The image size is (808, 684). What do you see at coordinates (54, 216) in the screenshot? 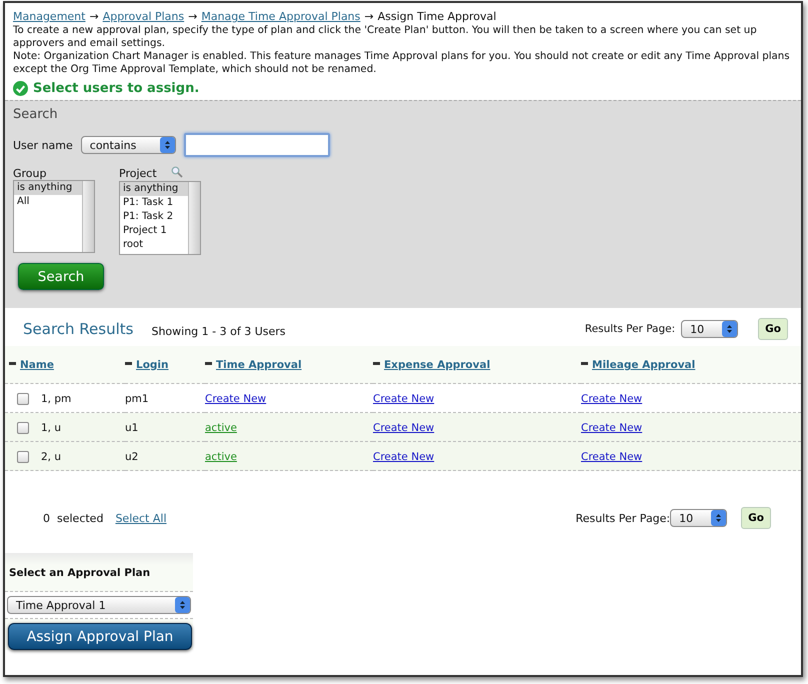
I see `group-listbox: is anything All` at bounding box center [54, 216].